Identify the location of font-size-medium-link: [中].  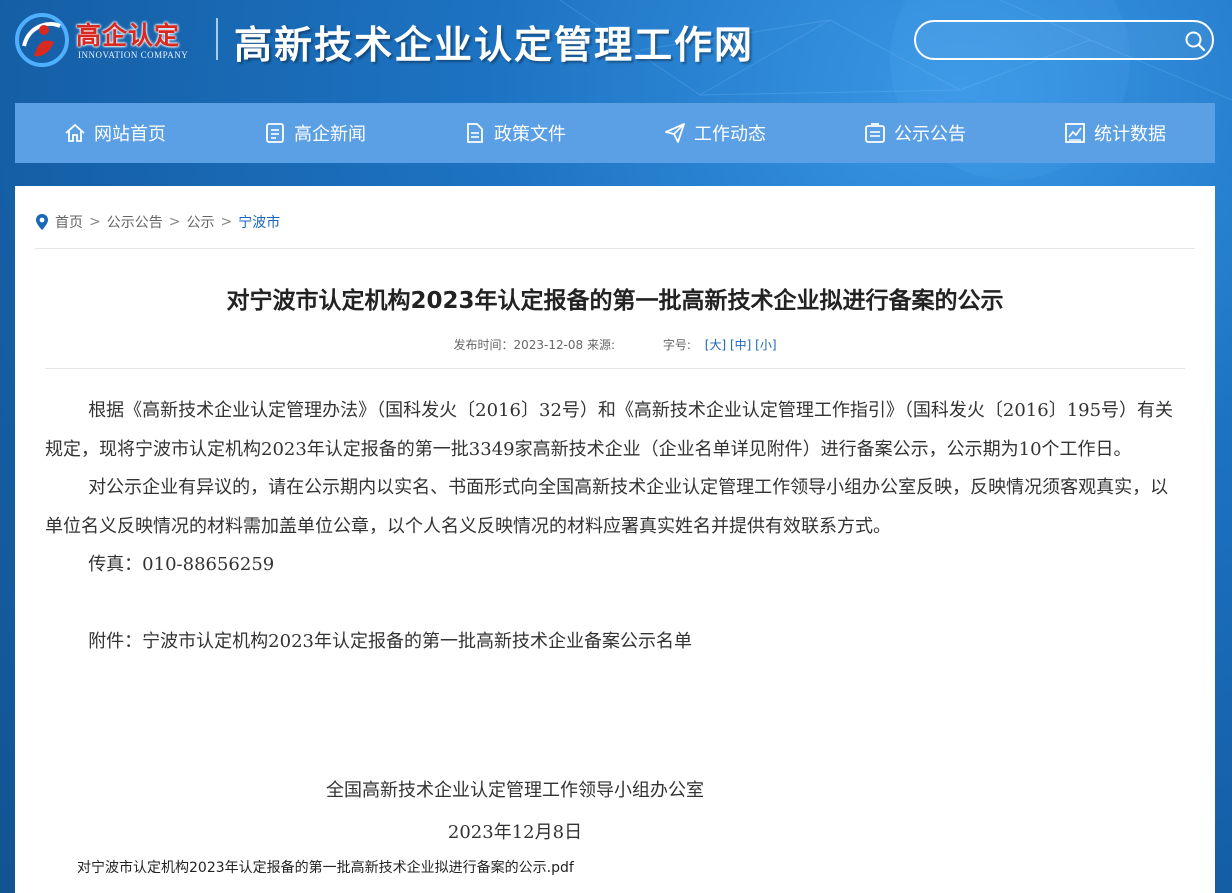
(740, 345).